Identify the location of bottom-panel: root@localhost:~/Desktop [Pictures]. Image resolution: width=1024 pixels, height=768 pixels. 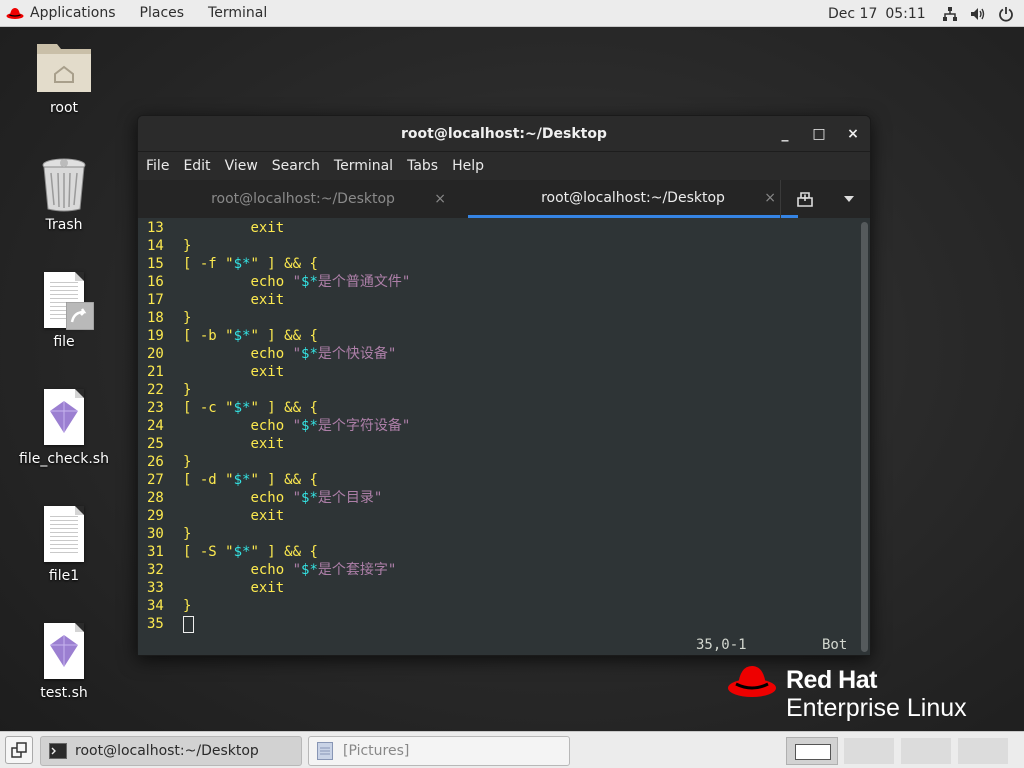
(512, 749).